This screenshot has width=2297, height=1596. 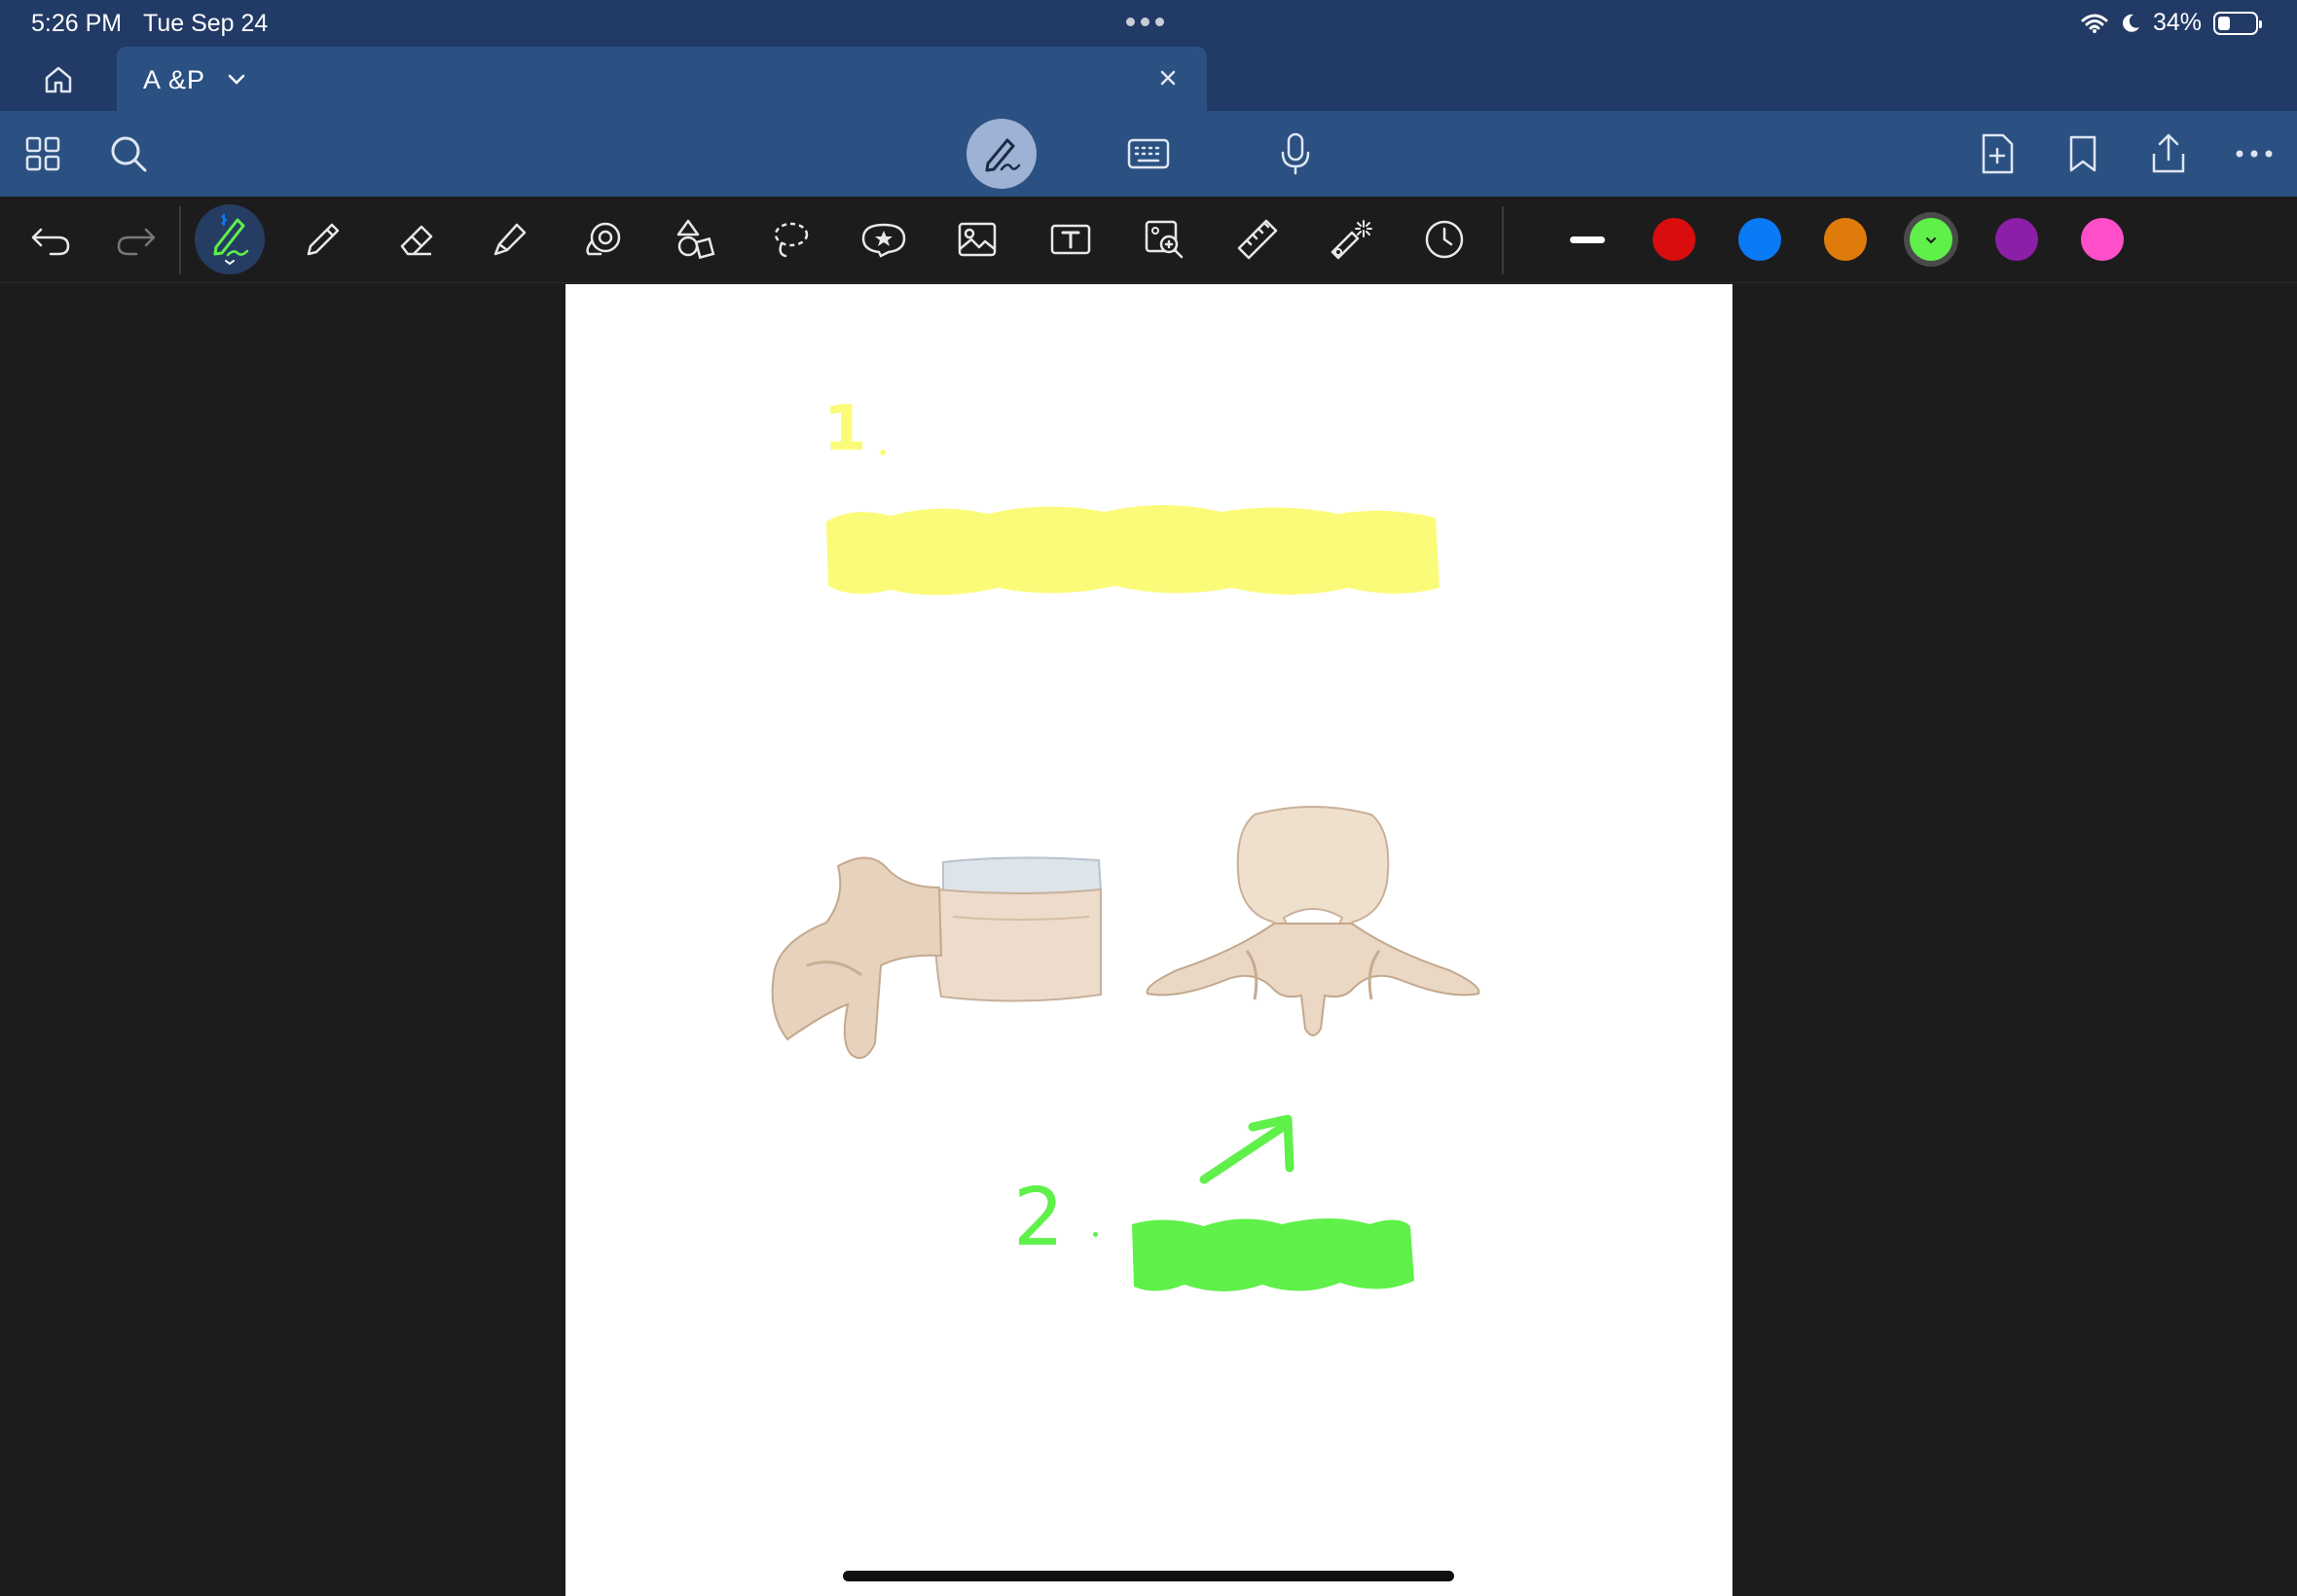 I want to click on lasso-tool-button, so click(x=790, y=239).